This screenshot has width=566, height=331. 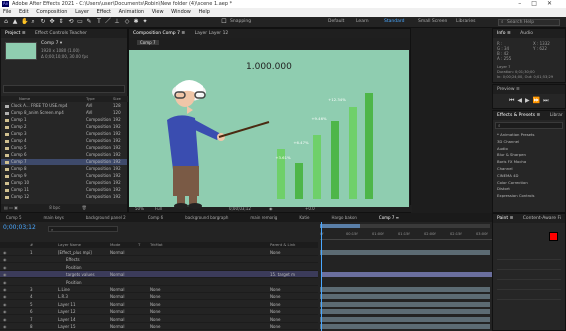 I want to click on effects-category: Color Correction, so click(x=516, y=183).